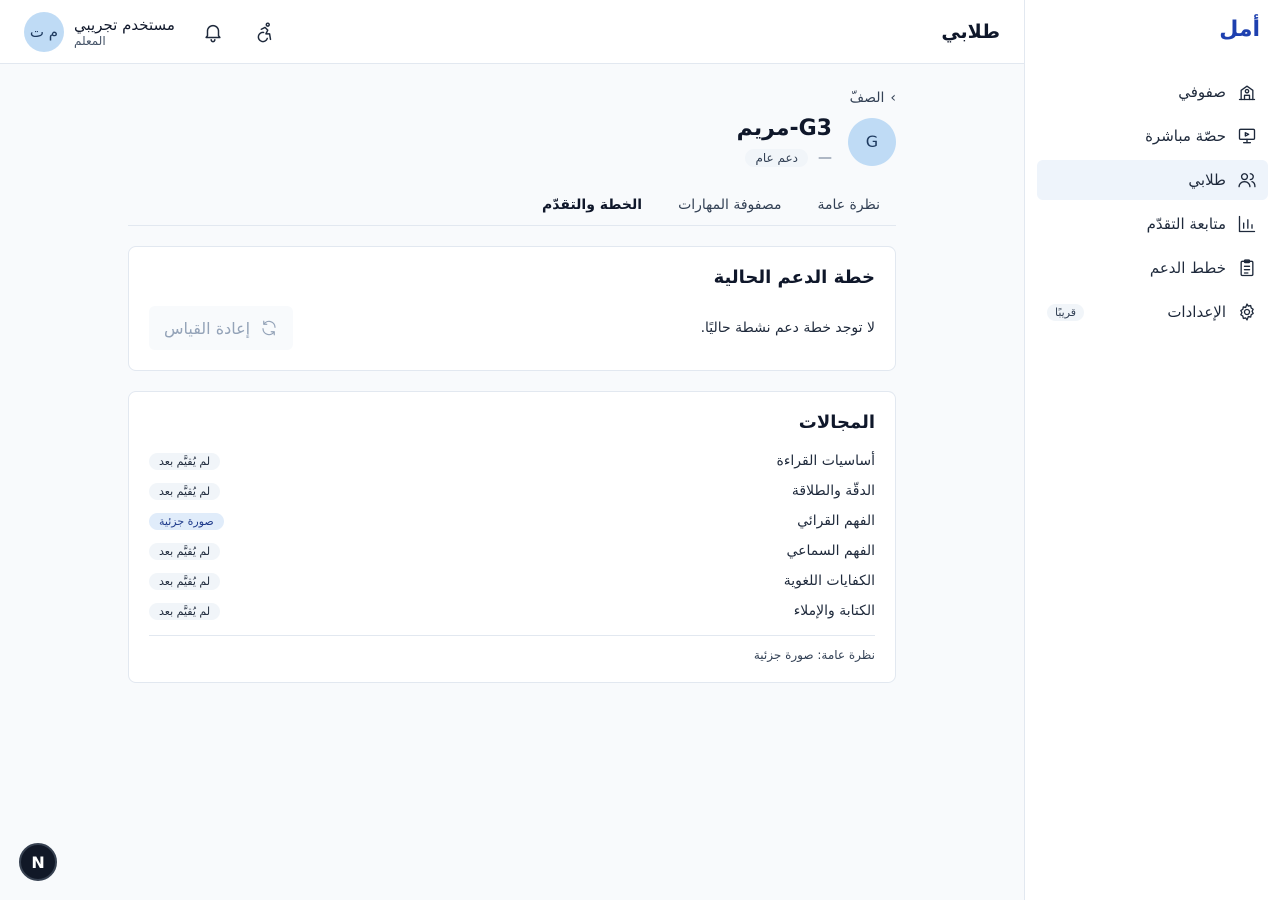 The height and width of the screenshot is (900, 1280). What do you see at coordinates (1247, 180) in the screenshot?
I see `users-icon` at bounding box center [1247, 180].